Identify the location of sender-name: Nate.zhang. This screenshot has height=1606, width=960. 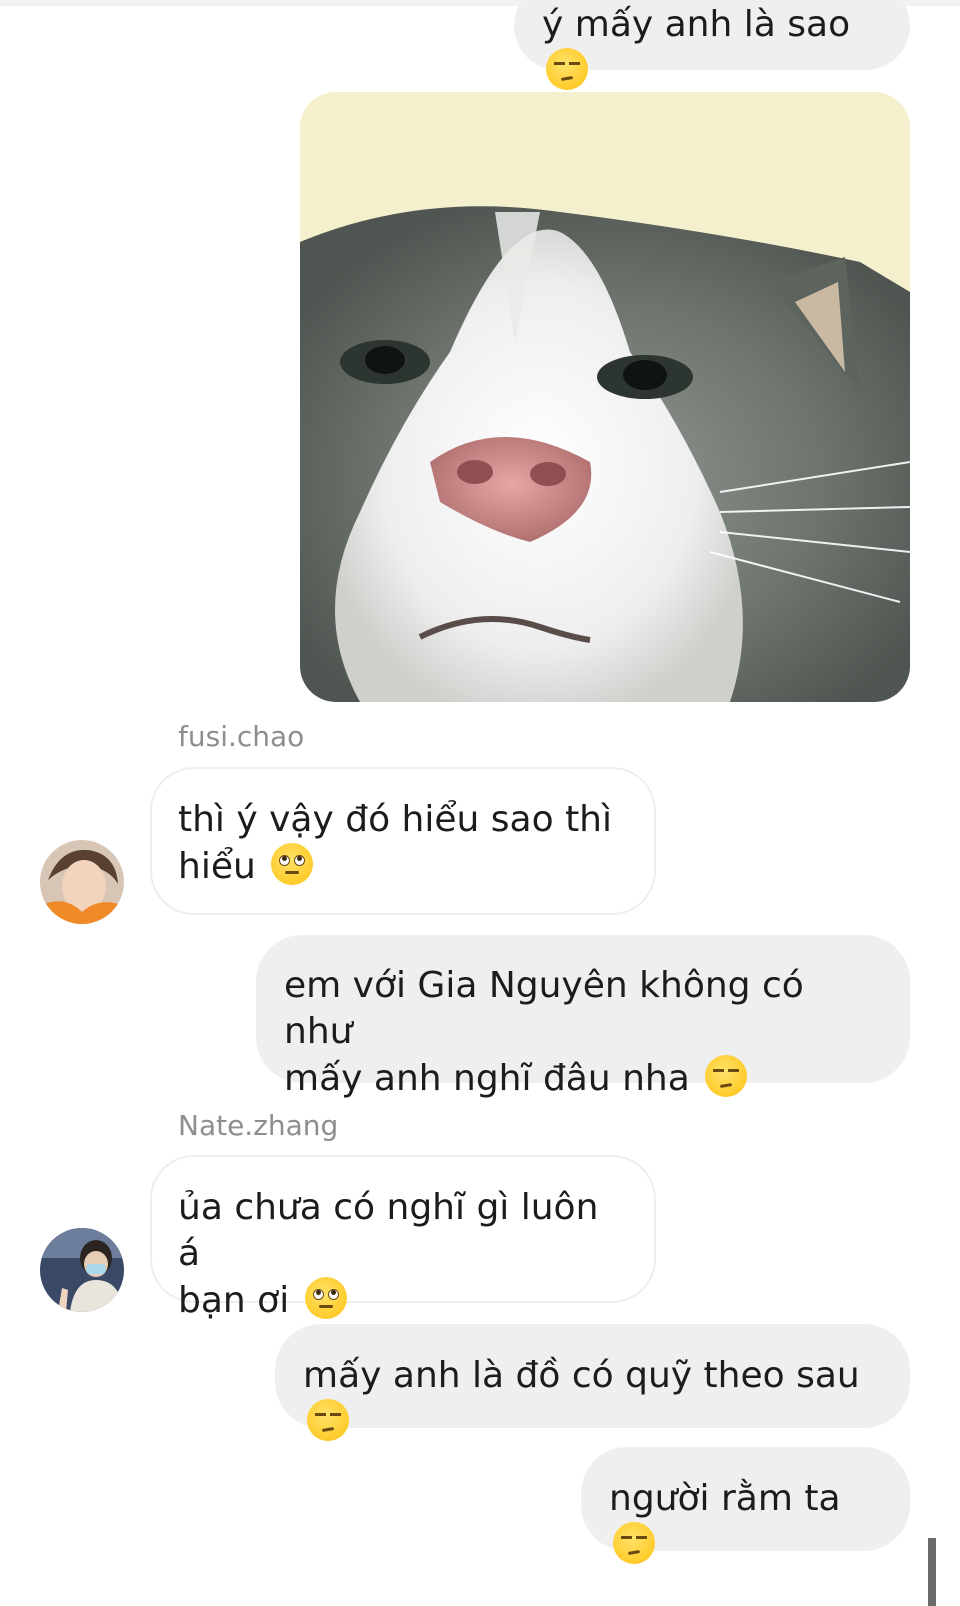
(258, 1125).